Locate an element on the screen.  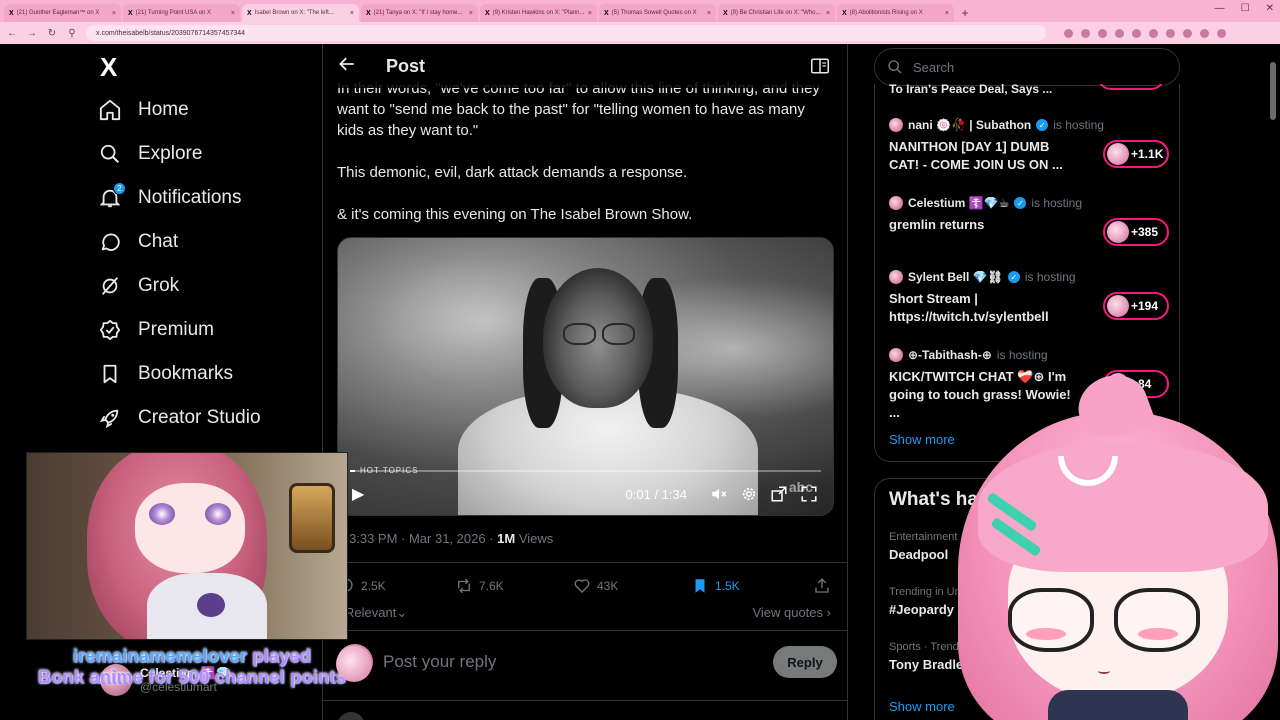
profile-avatar is located at coordinates (1204, 33).